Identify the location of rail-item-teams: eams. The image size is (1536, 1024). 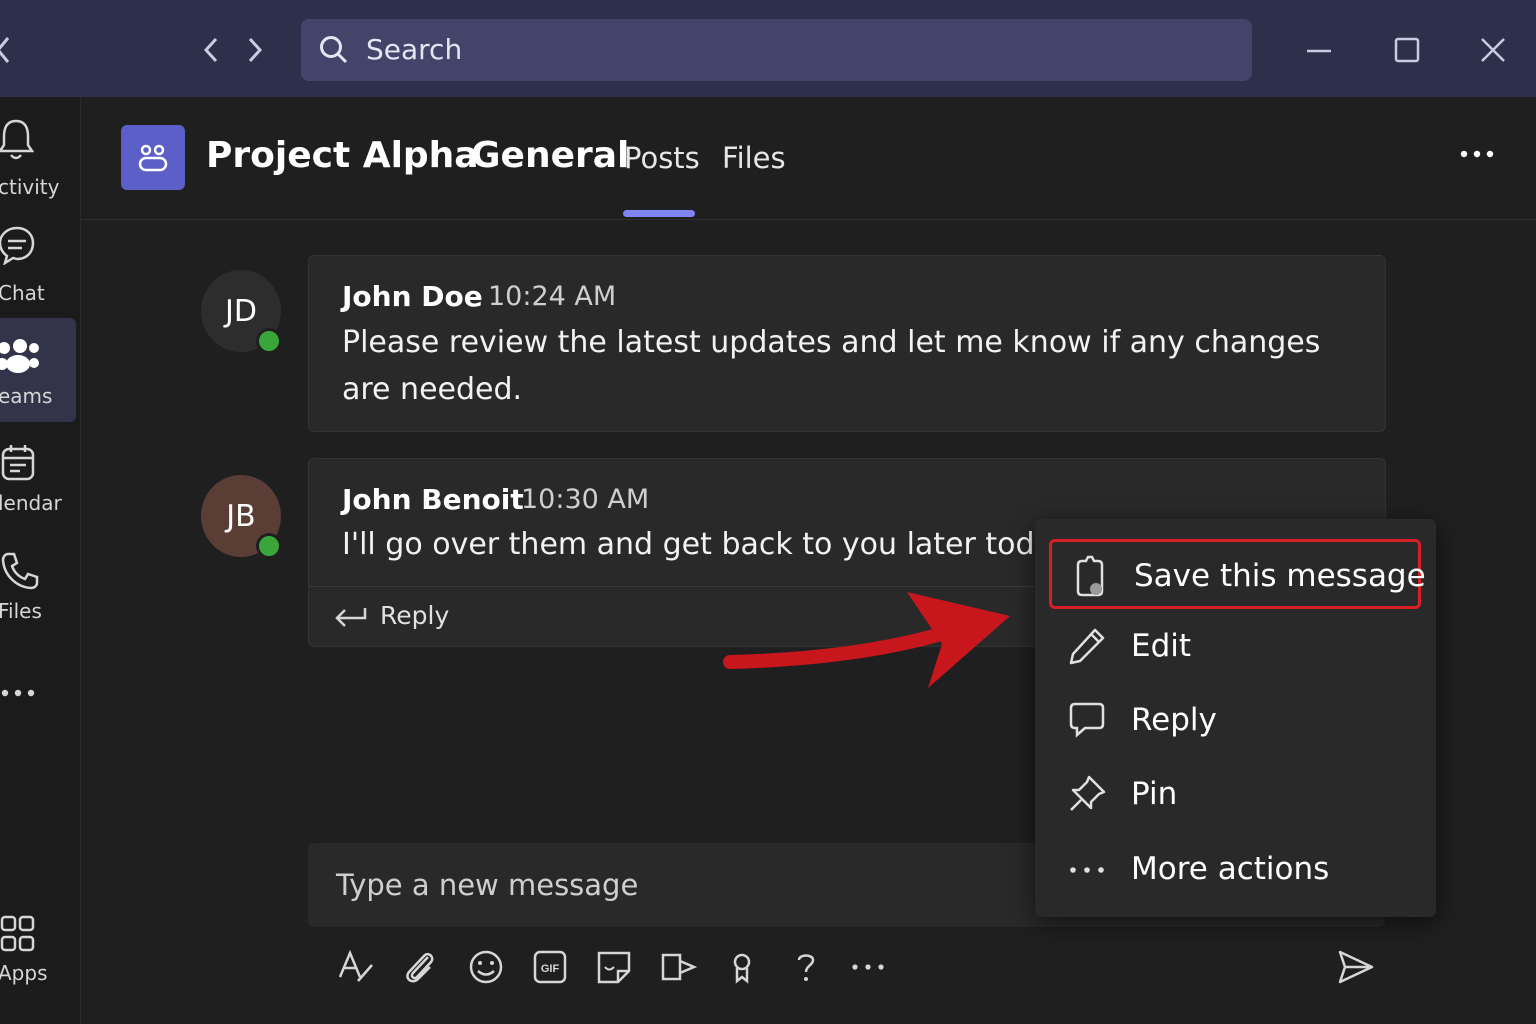
(38, 370).